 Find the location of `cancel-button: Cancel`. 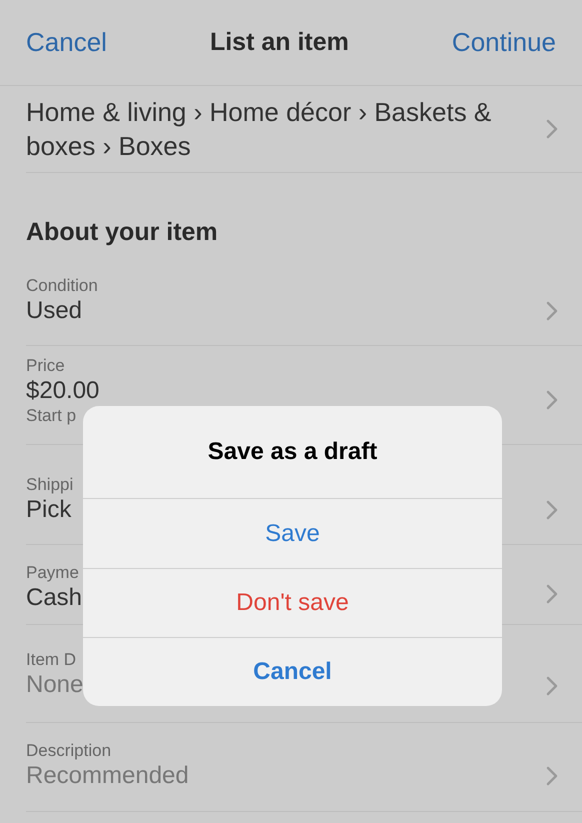

cancel-button: Cancel is located at coordinates (66, 42).